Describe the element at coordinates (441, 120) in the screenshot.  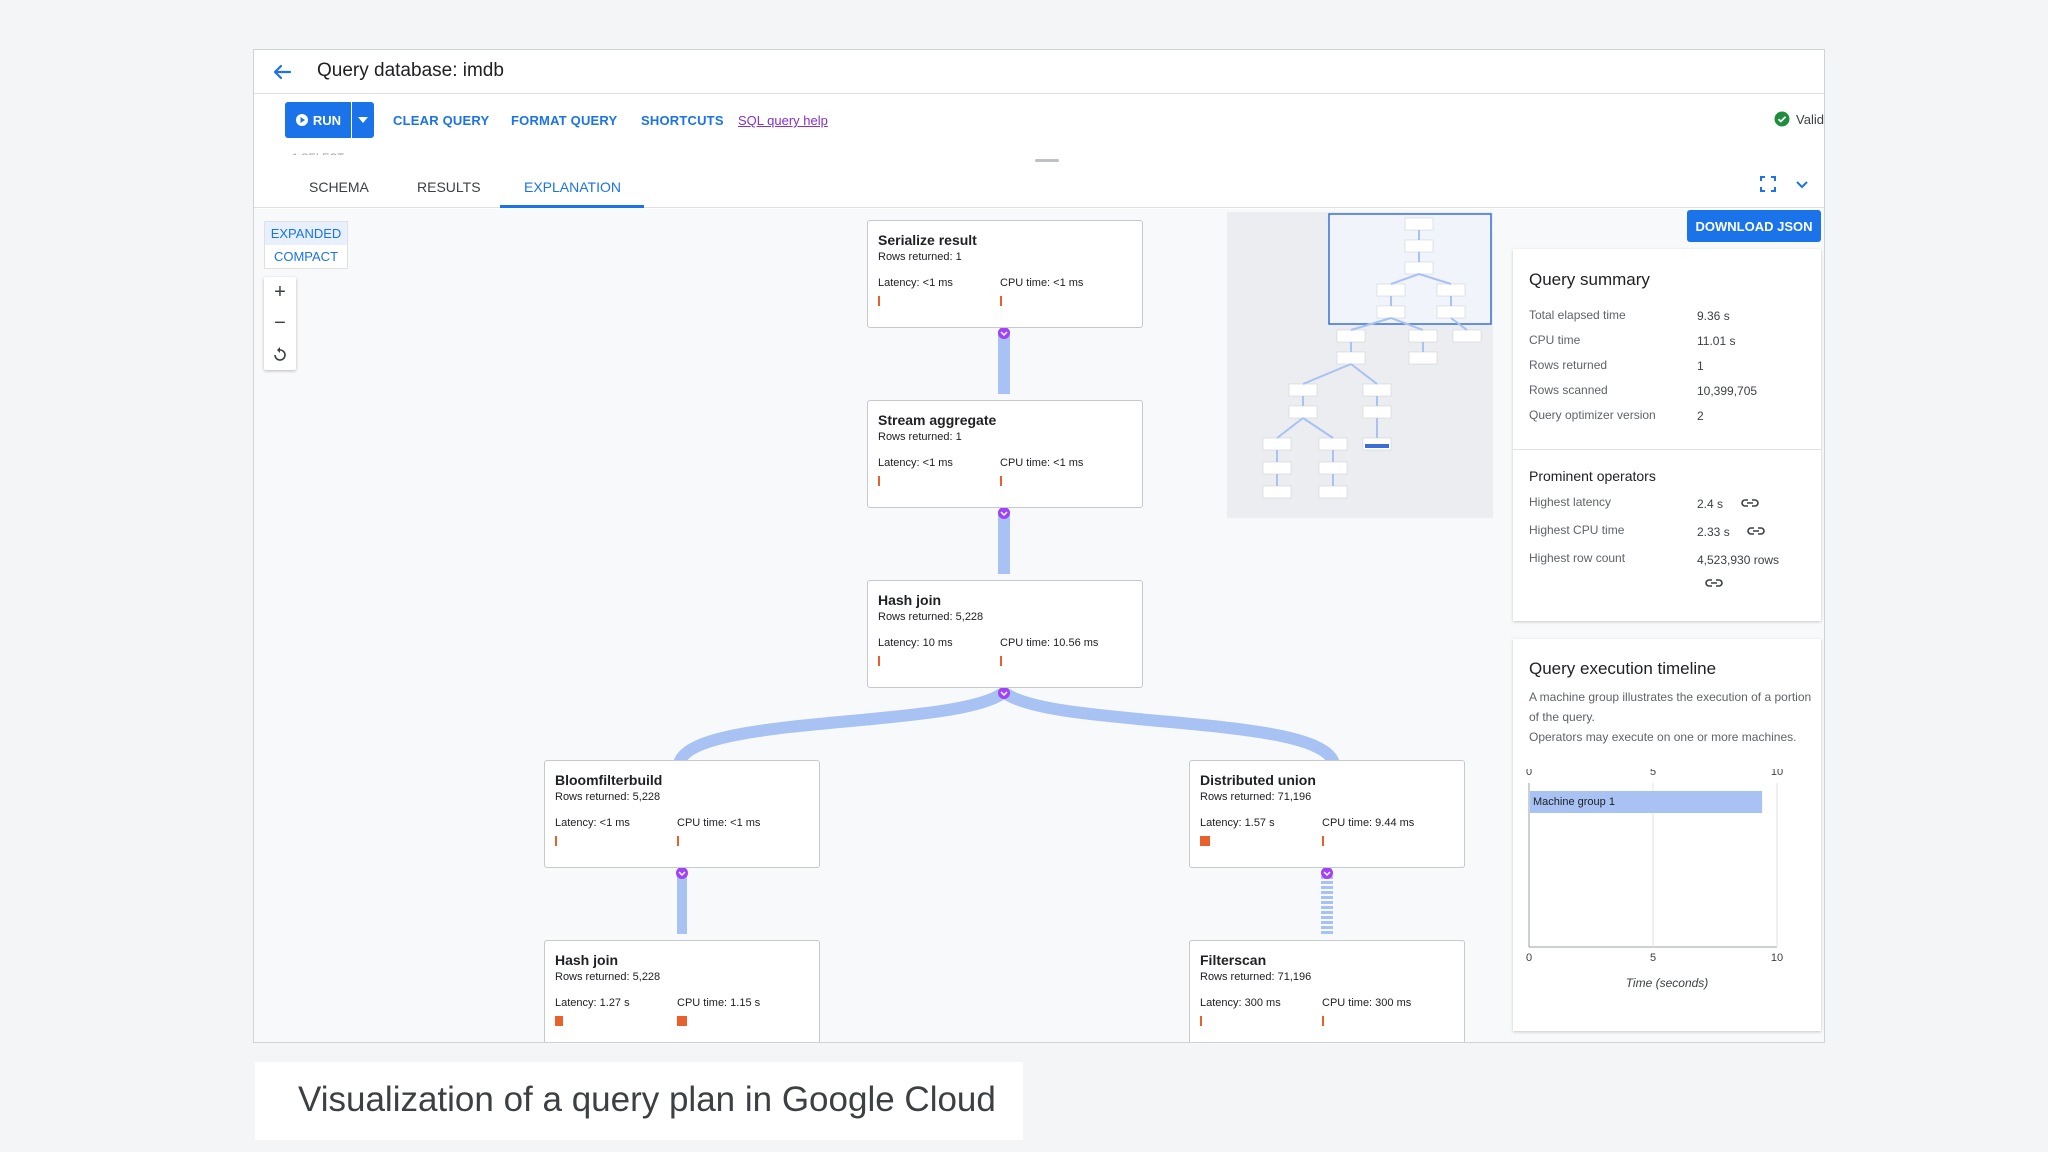
I see `clear-query-button: CLEAR QUERY` at that location.